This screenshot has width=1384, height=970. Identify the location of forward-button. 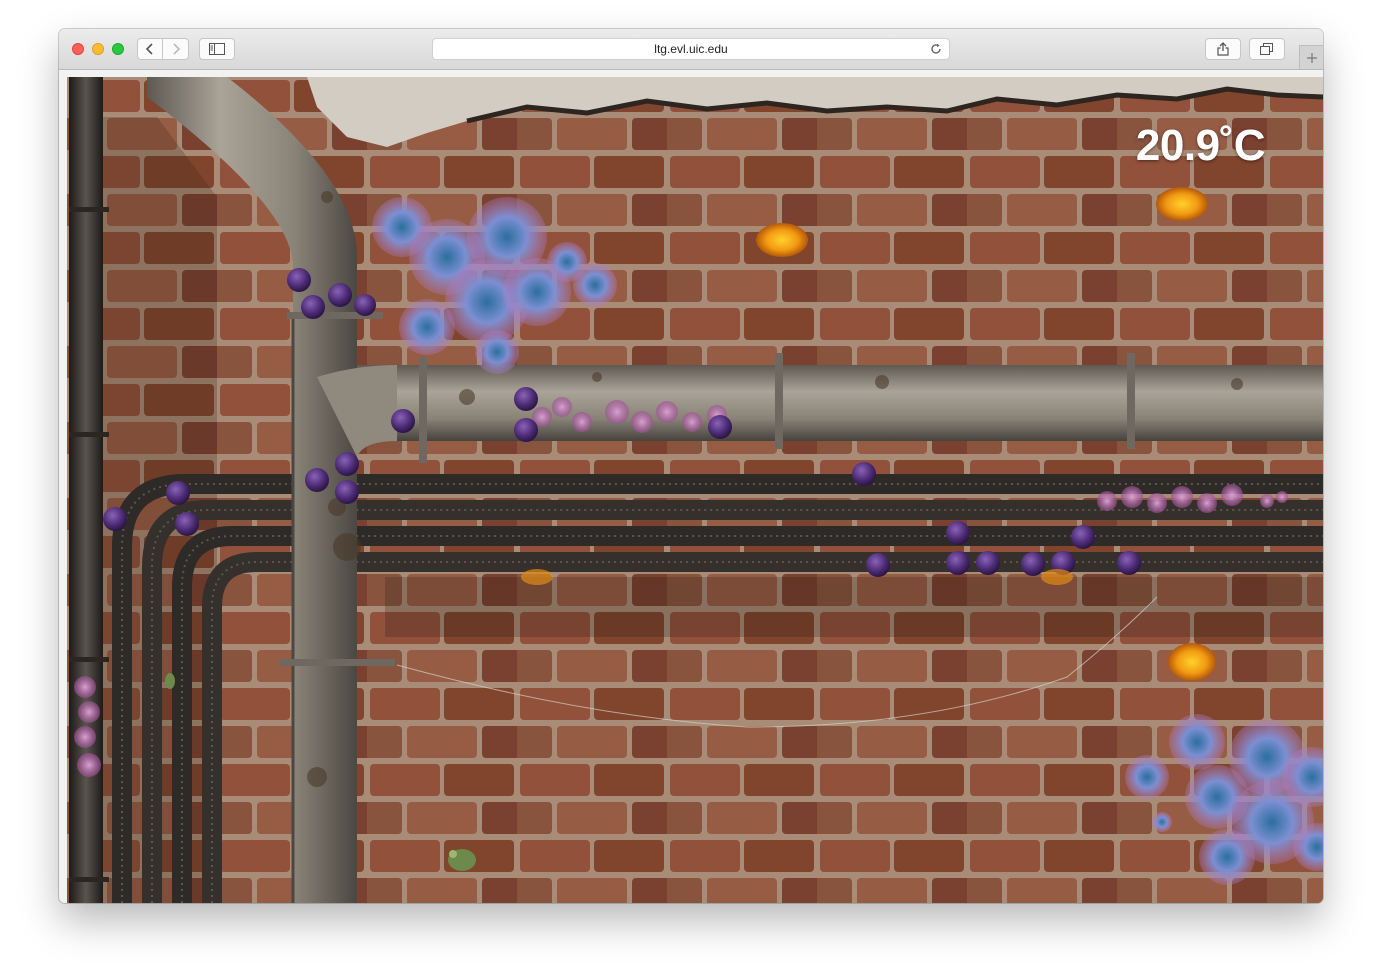
(176, 49).